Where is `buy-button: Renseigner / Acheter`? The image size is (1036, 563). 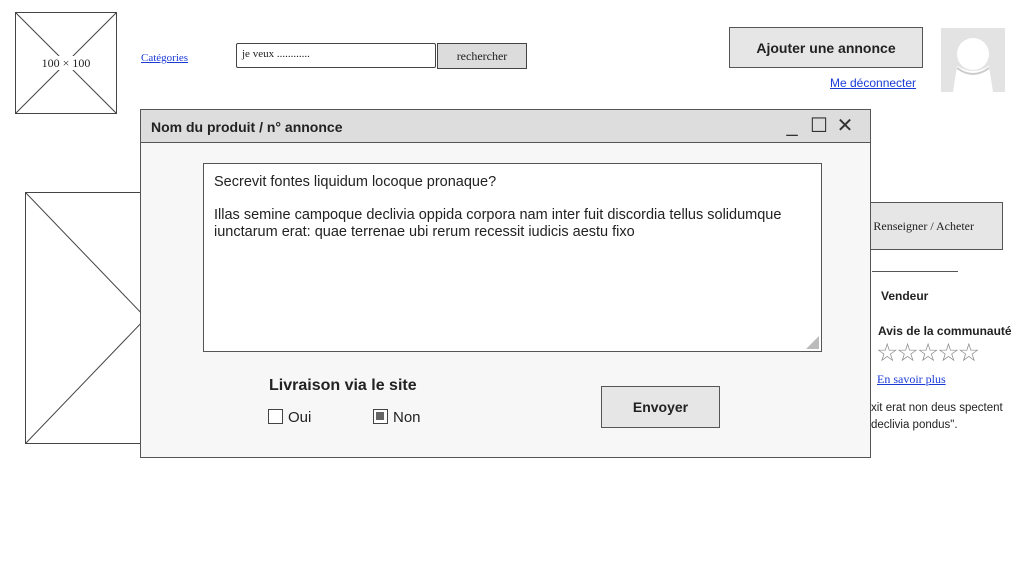 buy-button: Renseigner / Acheter is located at coordinates (931, 226).